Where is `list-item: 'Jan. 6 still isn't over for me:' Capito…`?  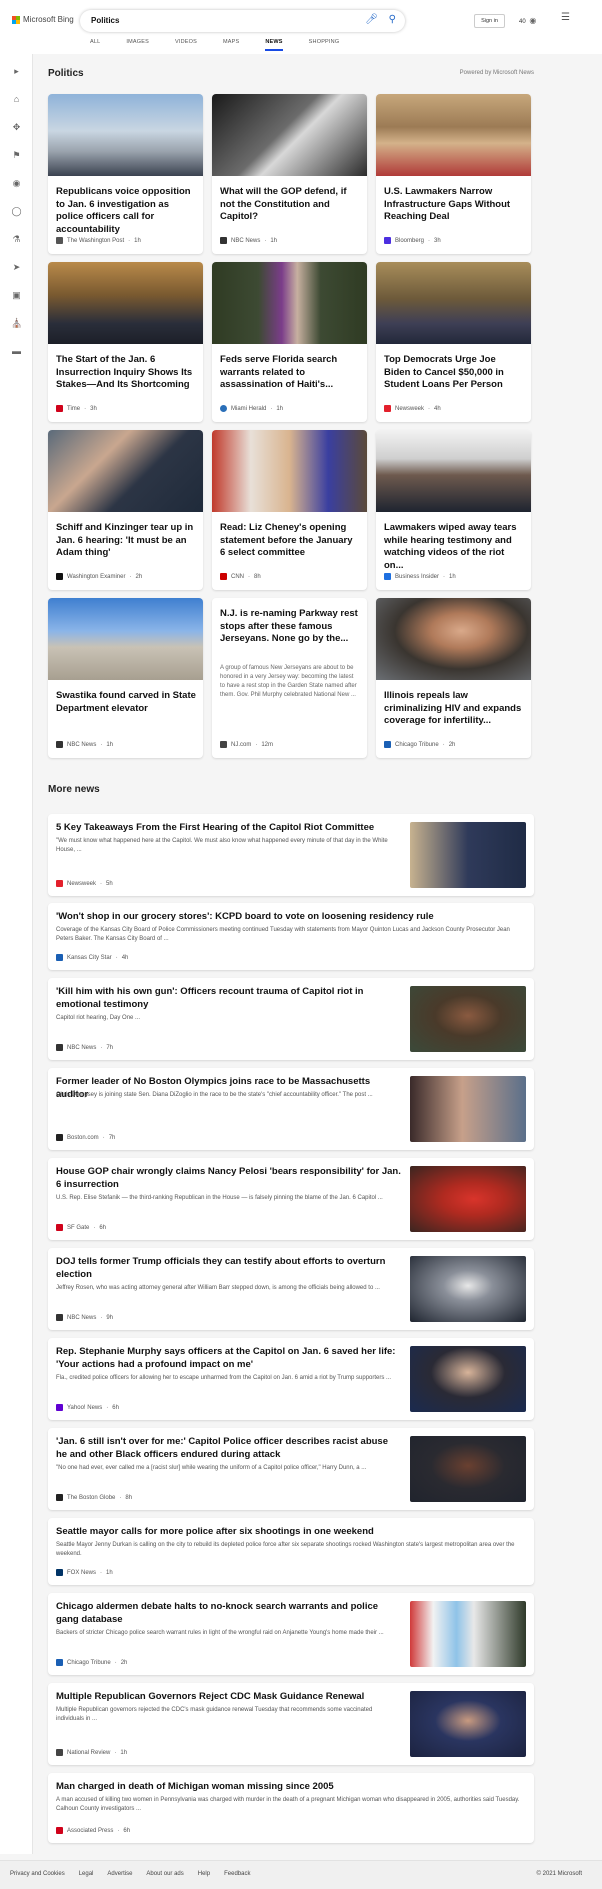 list-item: 'Jan. 6 still isn't over for me:' Capito… is located at coordinates (291, 1469).